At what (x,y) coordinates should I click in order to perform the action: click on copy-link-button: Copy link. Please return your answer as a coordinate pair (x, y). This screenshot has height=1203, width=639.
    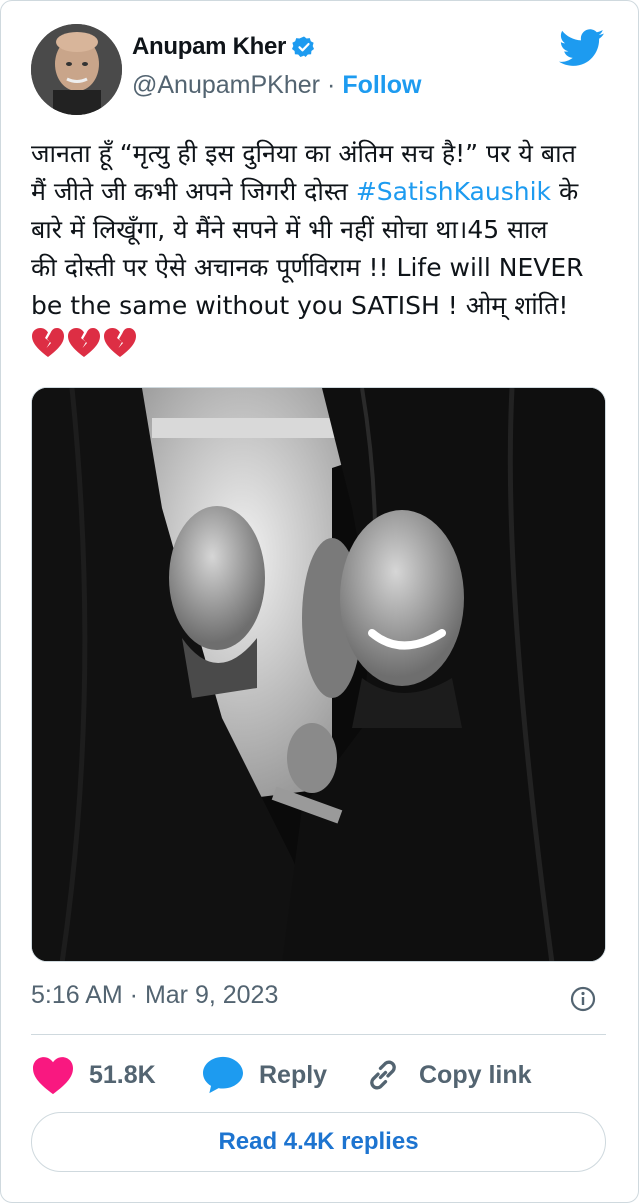
    Looking at the image, I should click on (446, 1075).